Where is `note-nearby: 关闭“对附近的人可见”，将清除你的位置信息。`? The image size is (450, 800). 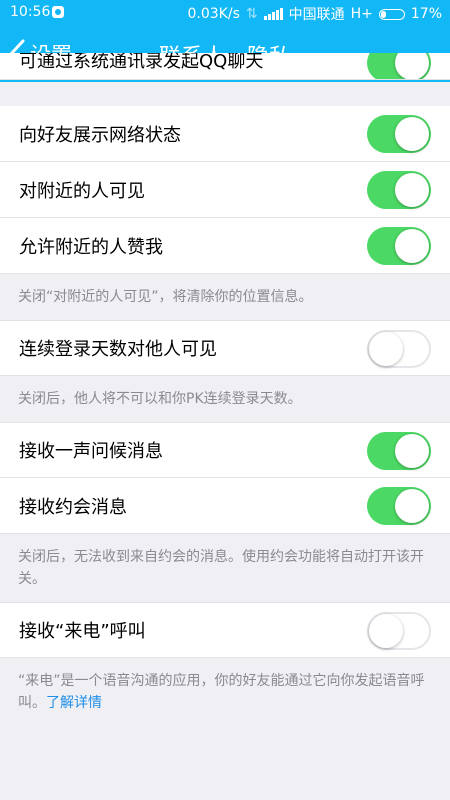 note-nearby: 关闭“对附近的人可见”，将清除你的位置信息。 is located at coordinates (165, 297).